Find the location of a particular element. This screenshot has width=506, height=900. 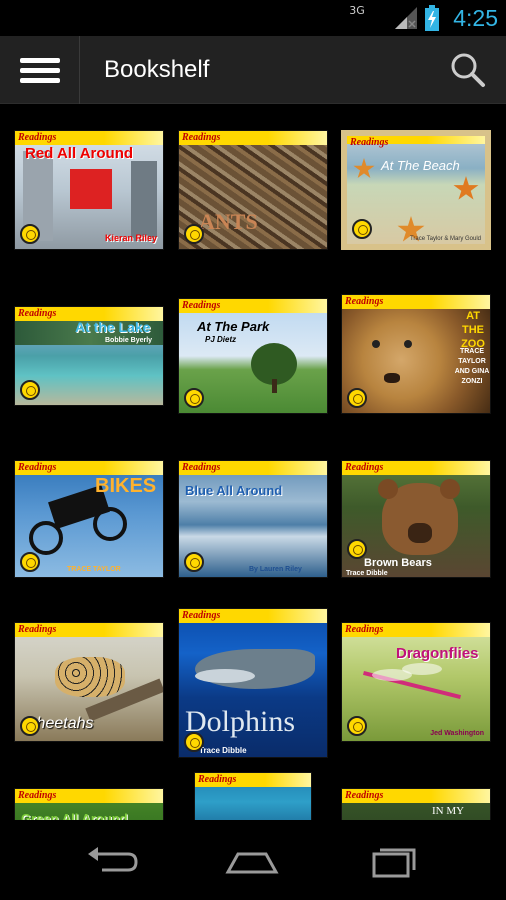

book-author: Jed Washington is located at coordinates (457, 733).